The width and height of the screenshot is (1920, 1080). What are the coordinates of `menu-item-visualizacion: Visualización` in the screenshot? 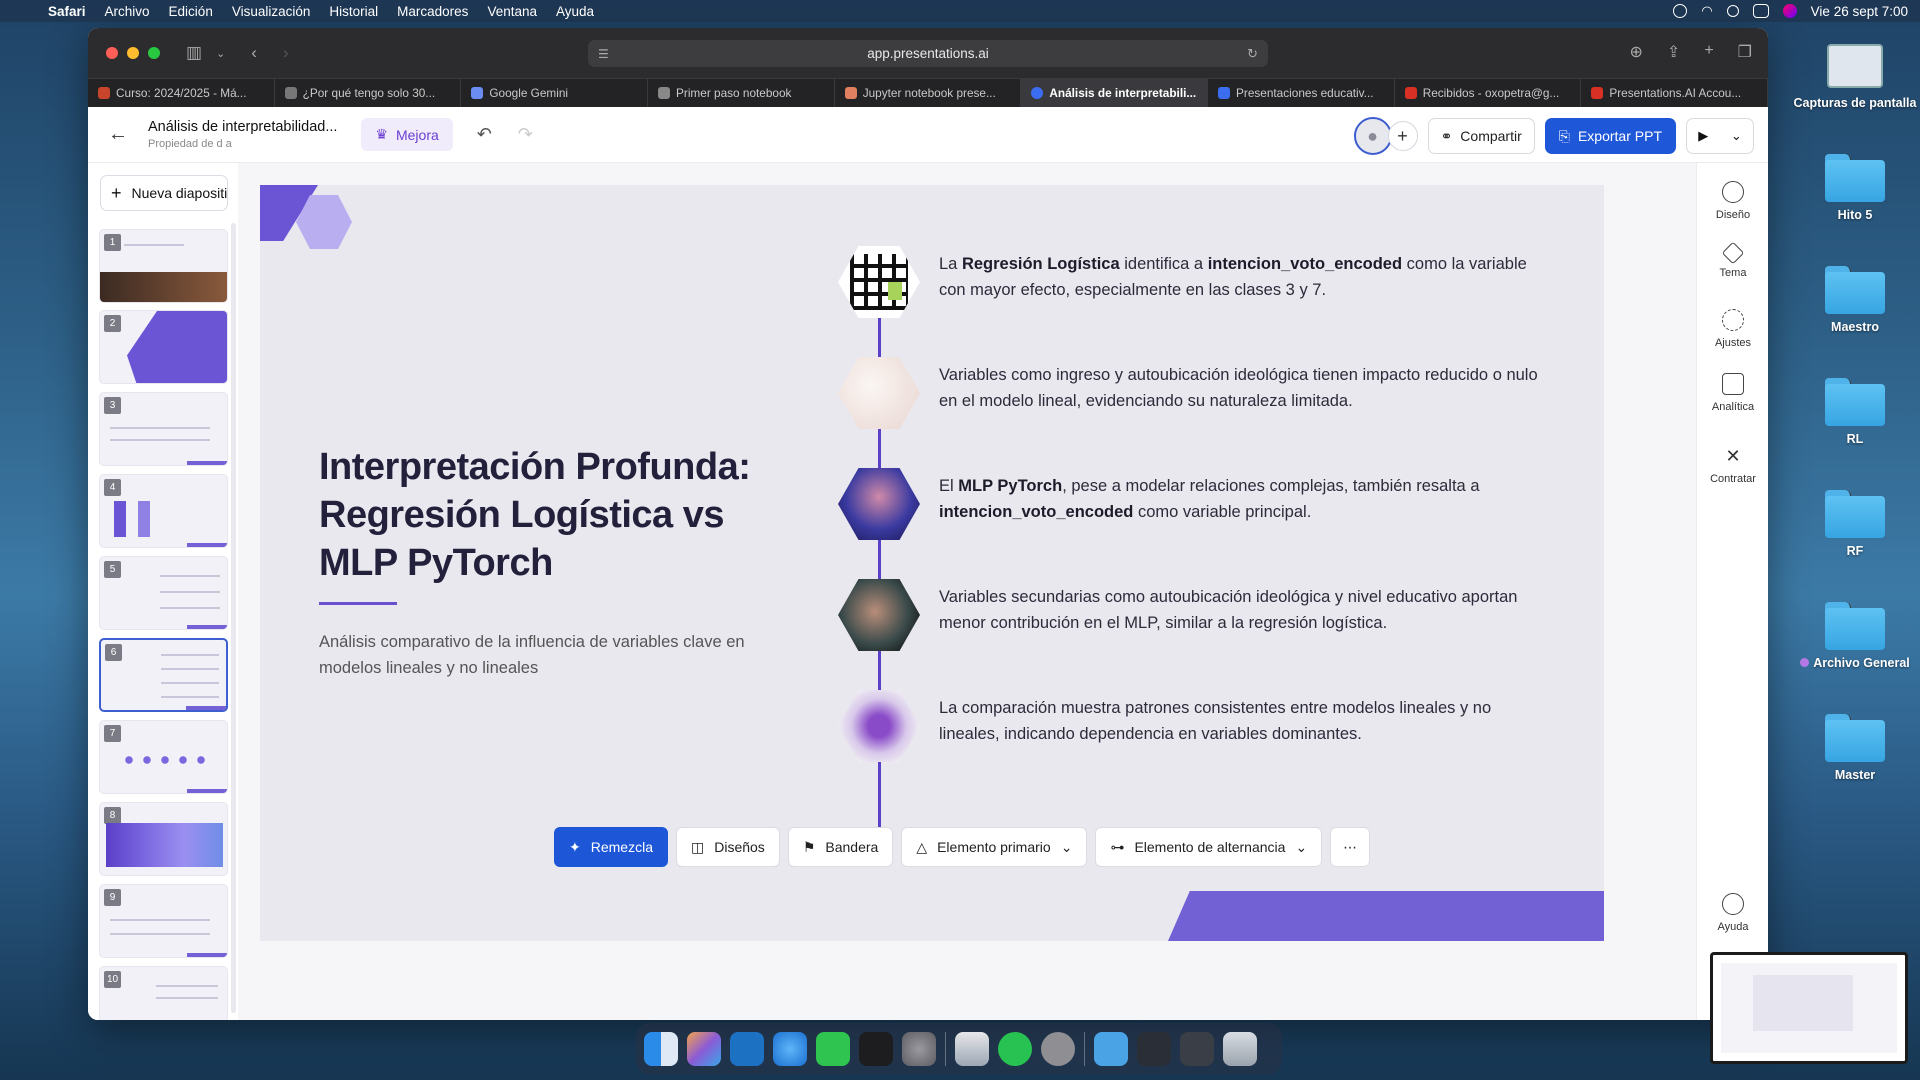 It's located at (271, 11).